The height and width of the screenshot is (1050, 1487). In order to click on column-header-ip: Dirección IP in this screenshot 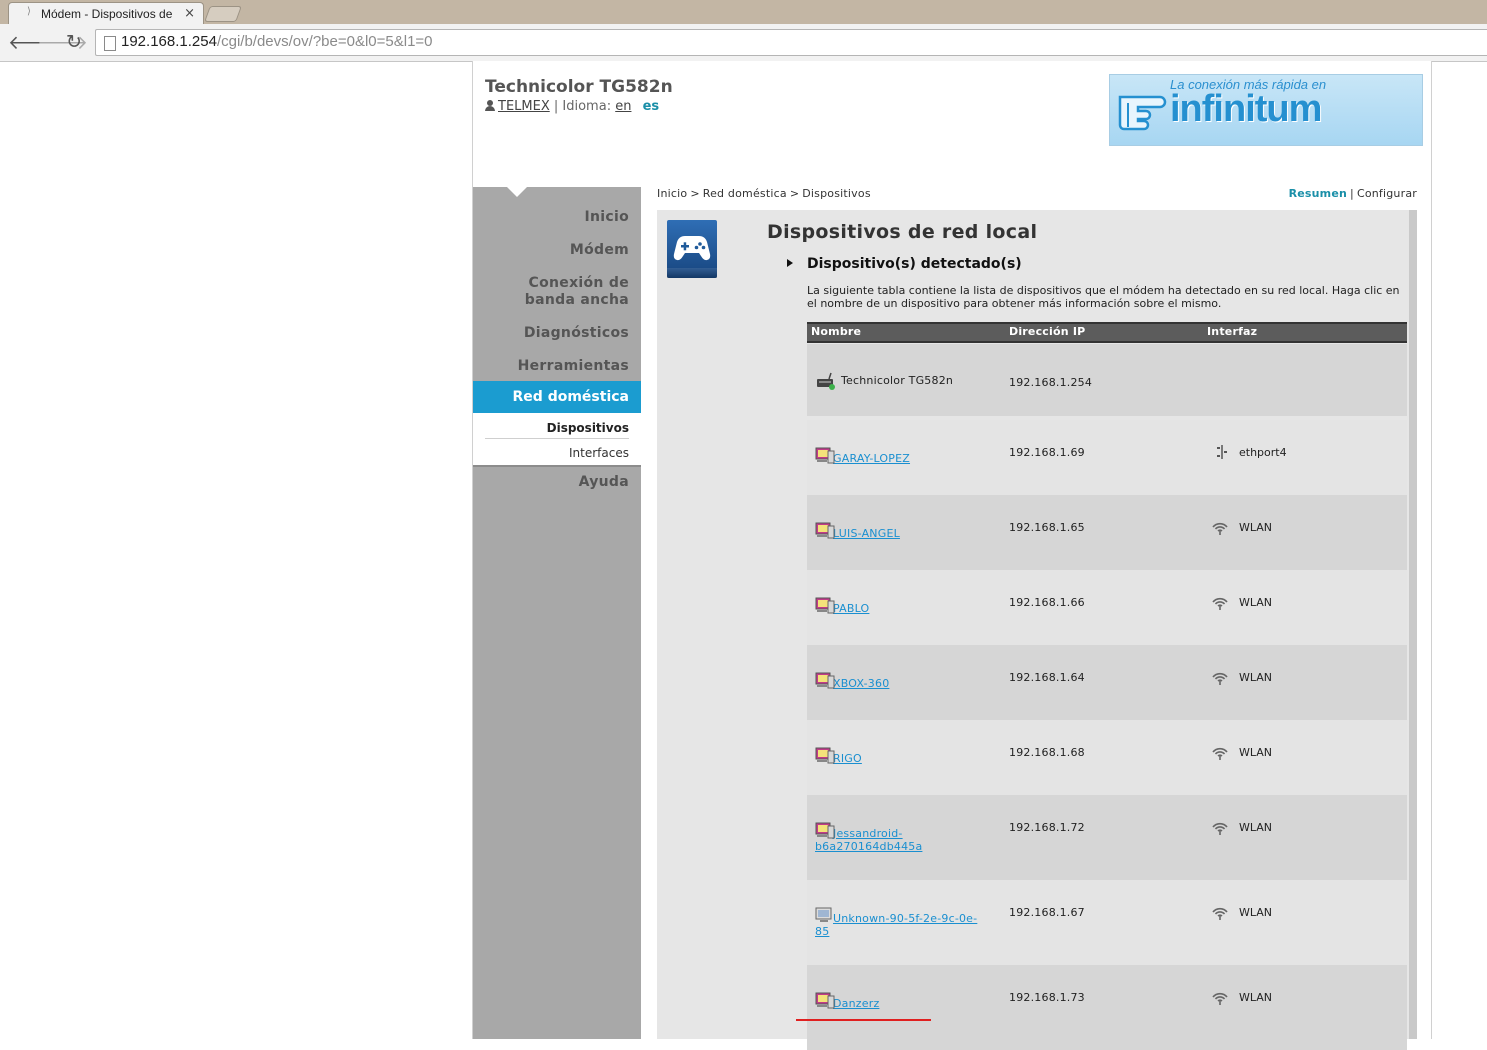, I will do `click(1047, 331)`.